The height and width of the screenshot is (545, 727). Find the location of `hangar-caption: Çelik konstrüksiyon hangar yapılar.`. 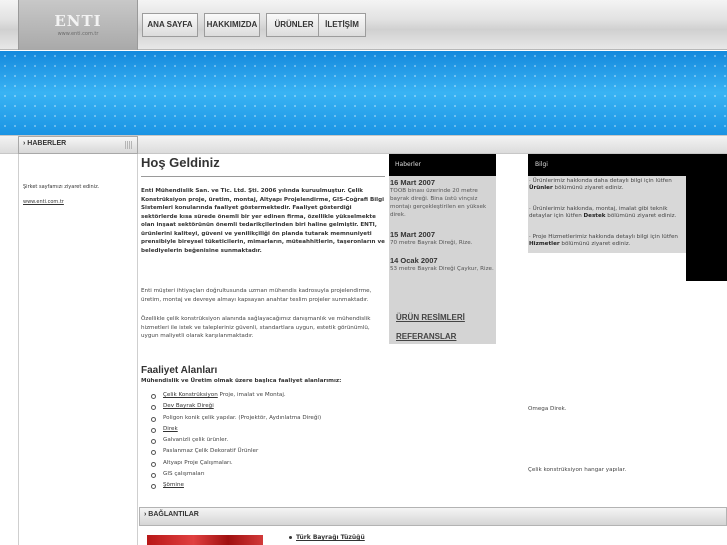

hangar-caption: Çelik konstrüksiyon hangar yapılar. is located at coordinates (577, 470).